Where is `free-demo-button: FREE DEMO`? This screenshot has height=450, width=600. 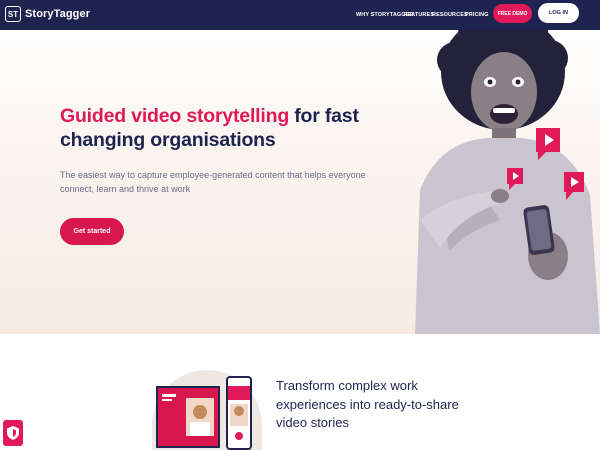 free-demo-button: FREE DEMO is located at coordinates (512, 13).